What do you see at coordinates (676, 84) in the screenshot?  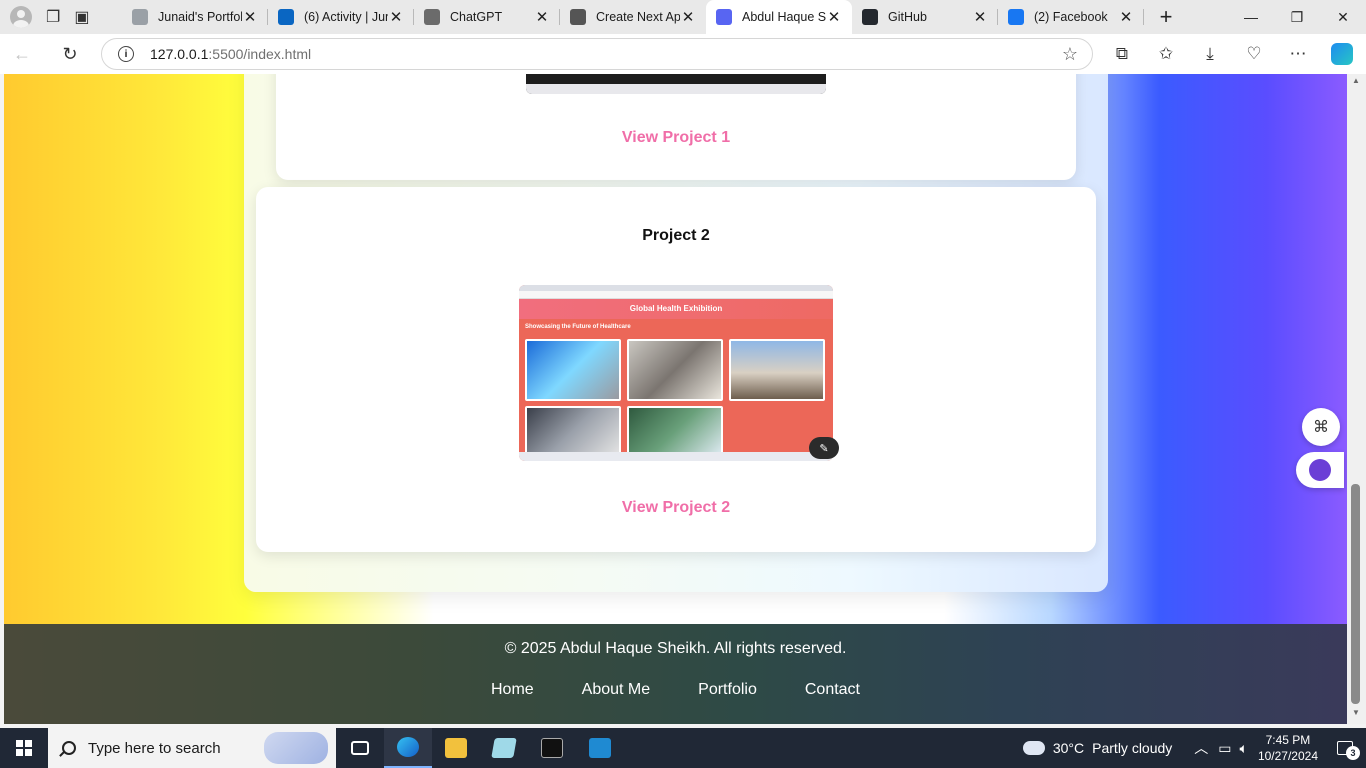 I see `project1-screenshot` at bounding box center [676, 84].